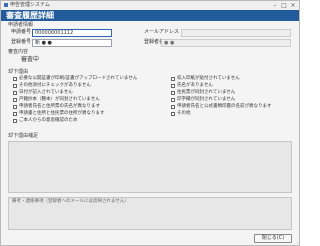 The image size is (320, 246). What do you see at coordinates (78, 78) in the screenshot?
I see `rejection-option-label: 必要な公開証書が印刷/証書がアップロードされていません` at bounding box center [78, 78].